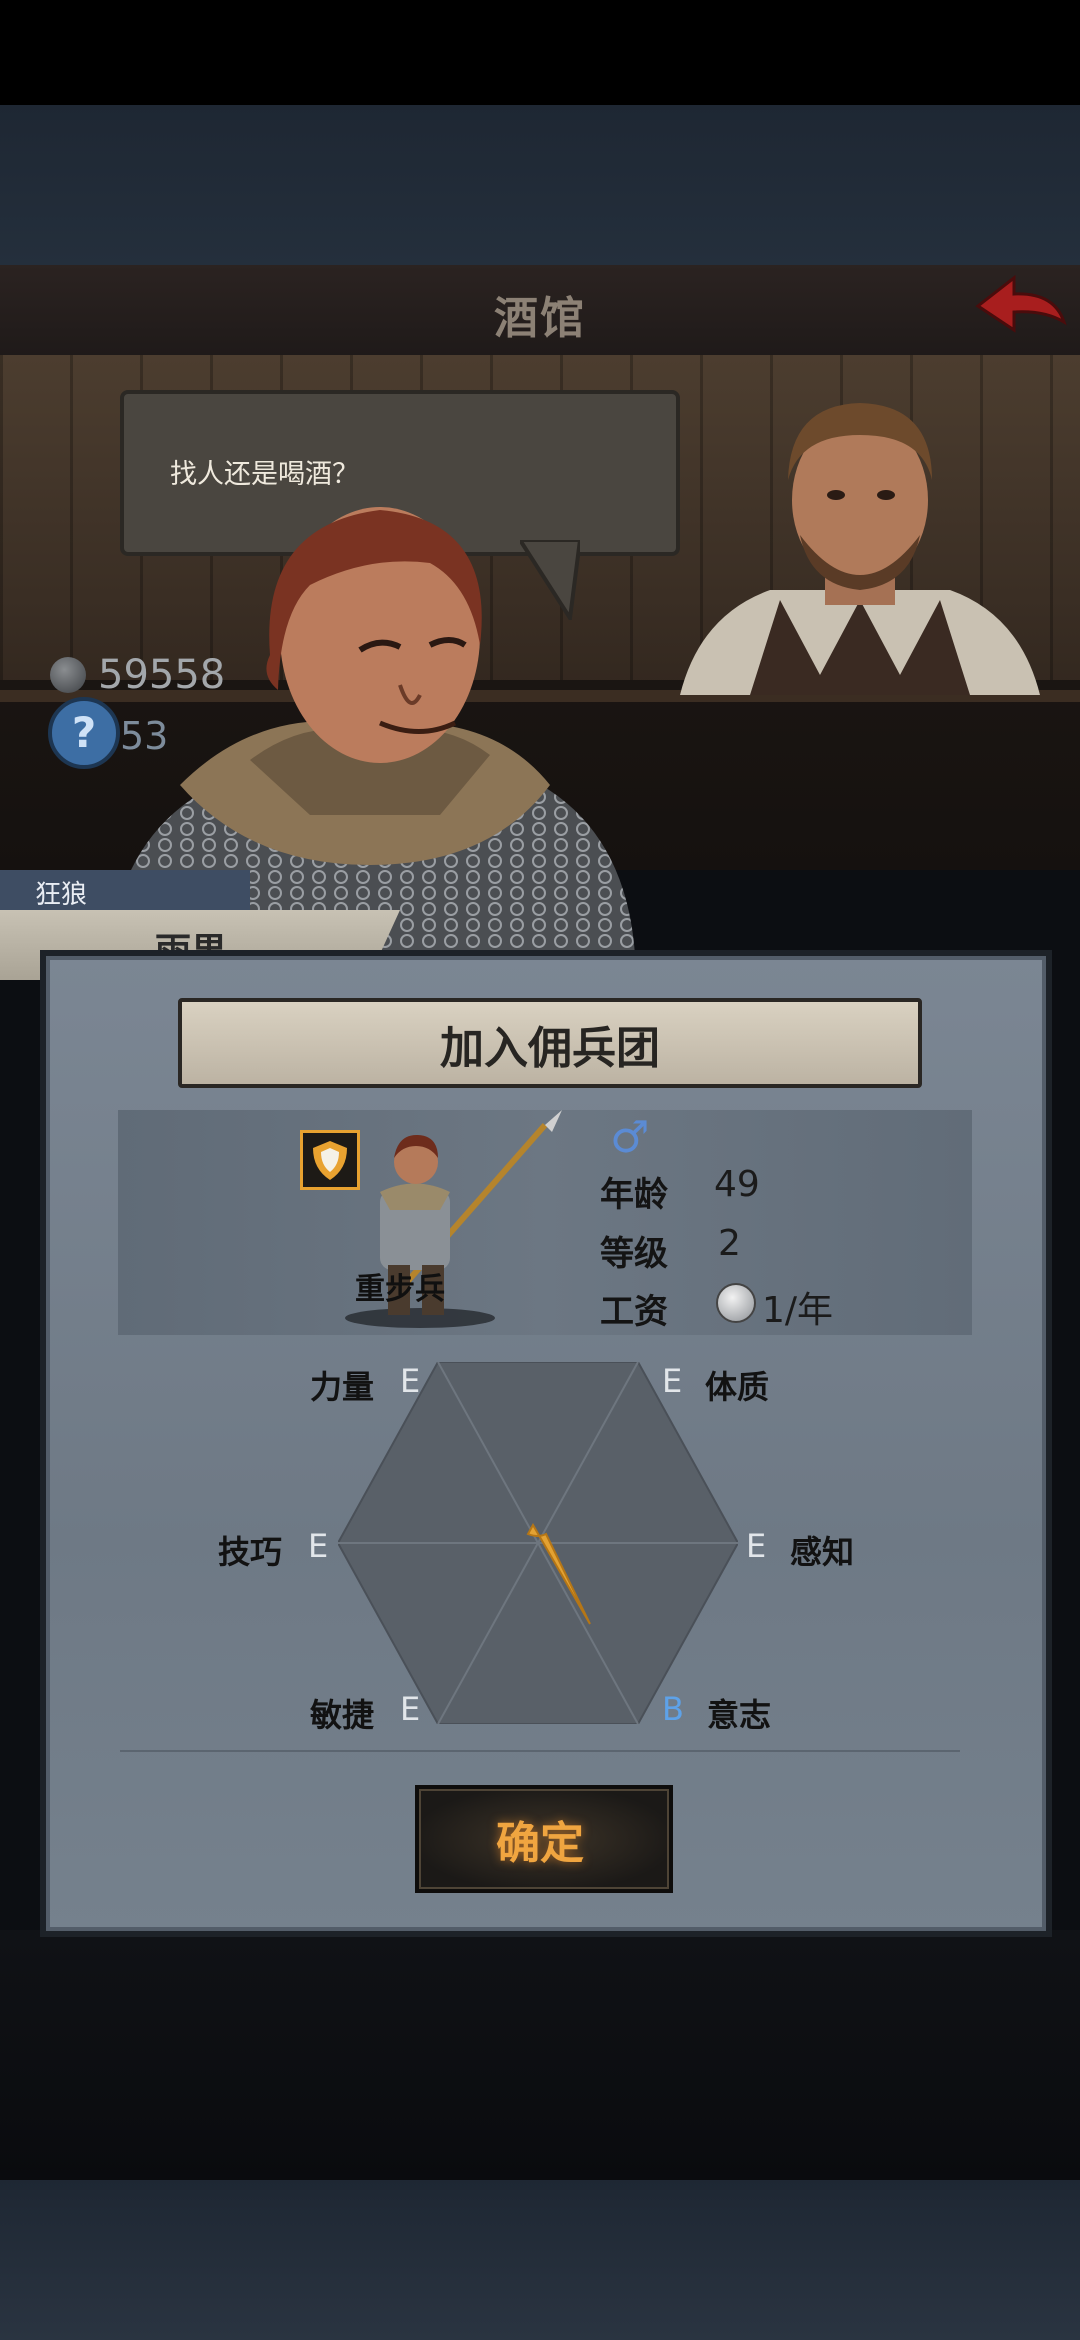  I want to click on status-bar-area, so click(540, 52).